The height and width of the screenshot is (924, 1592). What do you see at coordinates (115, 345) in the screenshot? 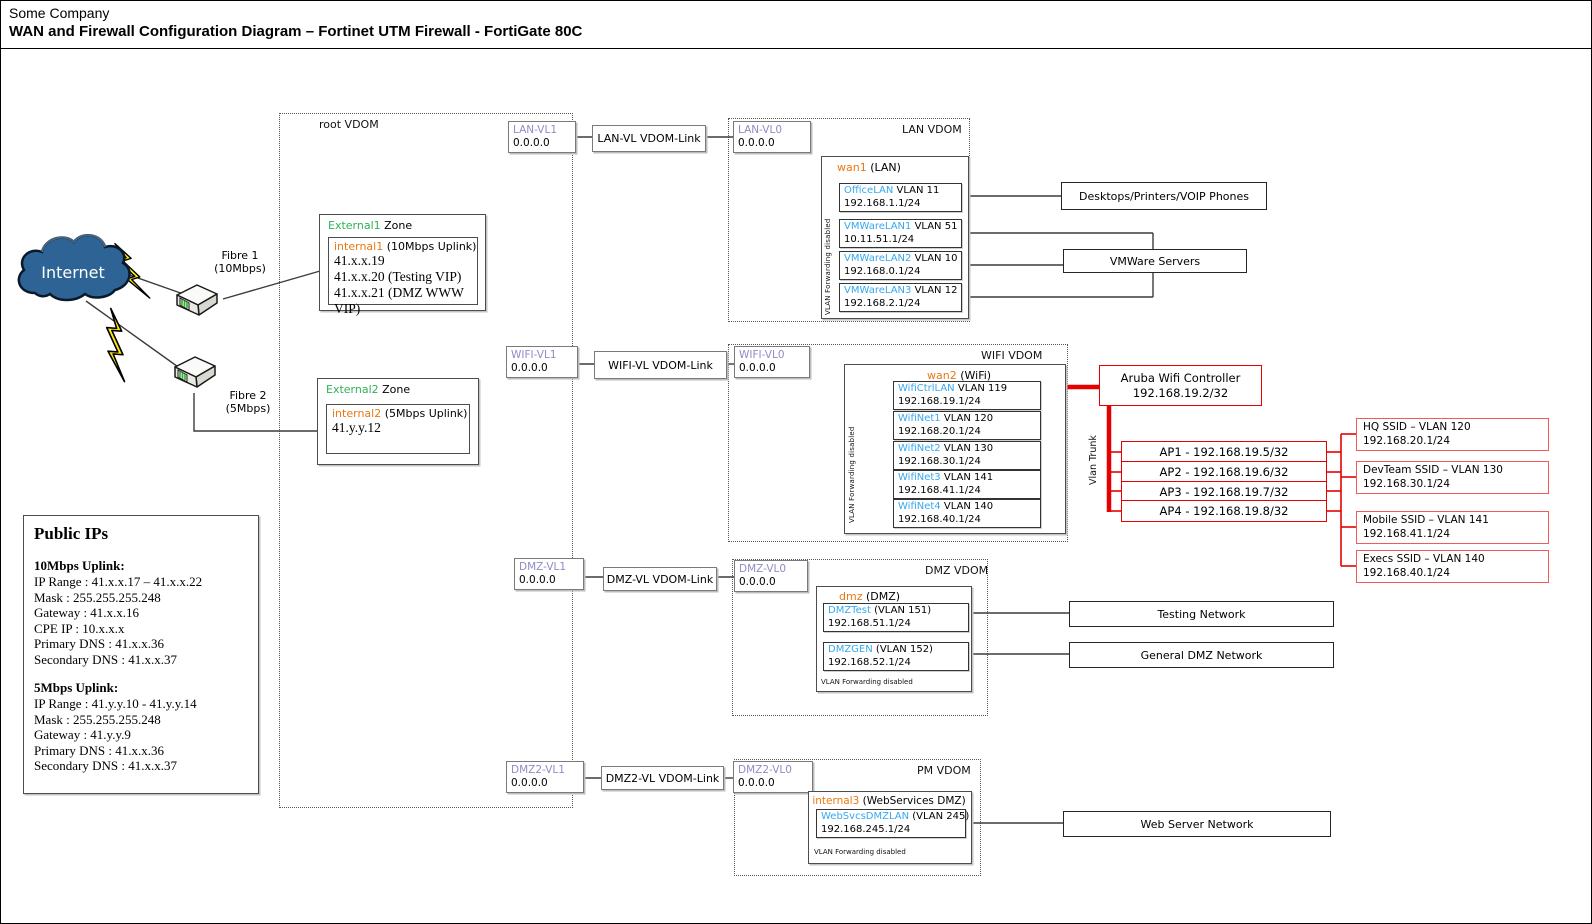
I see `lightning-bolt-icon` at bounding box center [115, 345].